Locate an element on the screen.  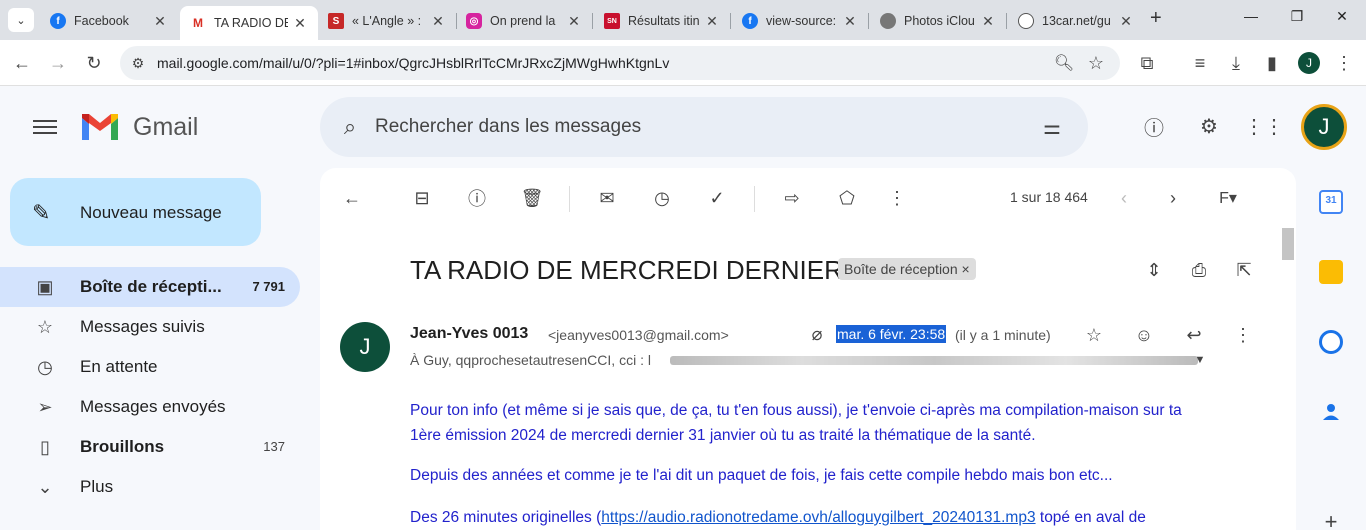
tab-title: 13car.net/gu is located at coordinates (1076, 21).